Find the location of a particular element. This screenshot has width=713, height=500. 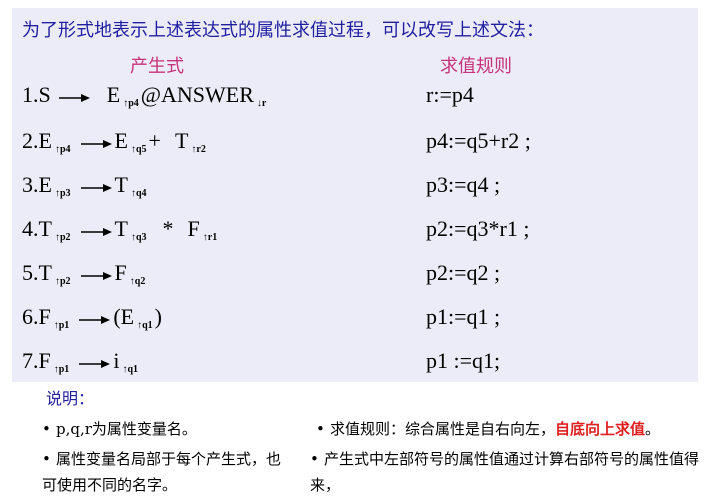

production-symbol: 2.E is located at coordinates (37, 140).